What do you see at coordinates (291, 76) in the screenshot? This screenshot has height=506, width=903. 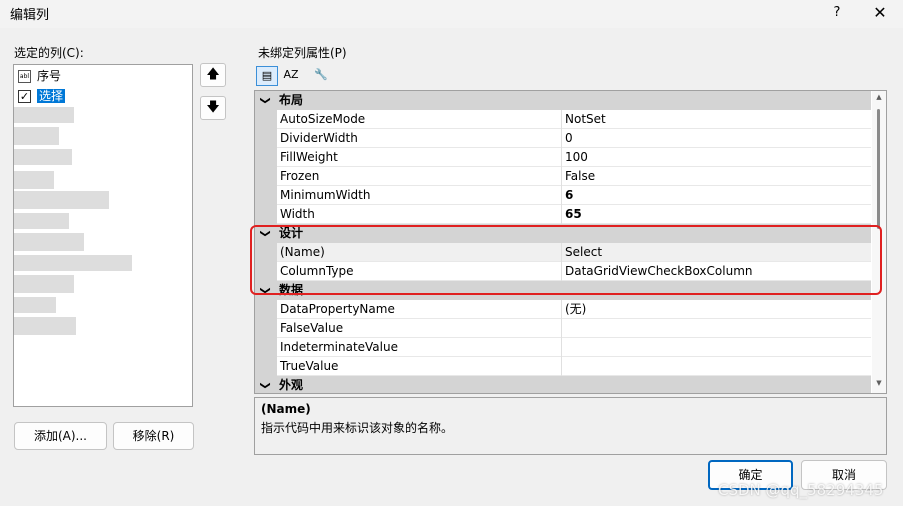 I see `alphabetical-sort-icon: AZ` at bounding box center [291, 76].